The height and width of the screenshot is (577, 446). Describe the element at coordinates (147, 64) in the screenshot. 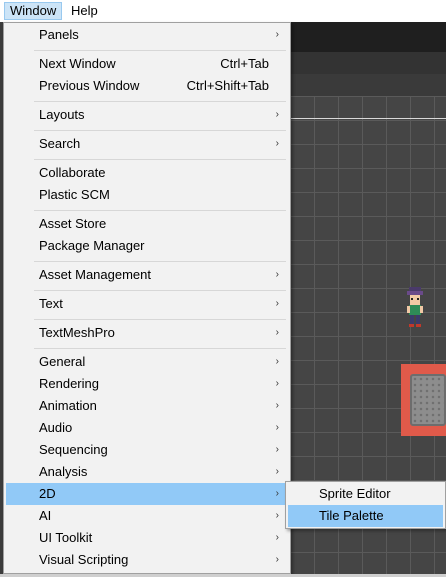

I see `menu-item-next-window: Next Window Ctrl+Tab` at that location.